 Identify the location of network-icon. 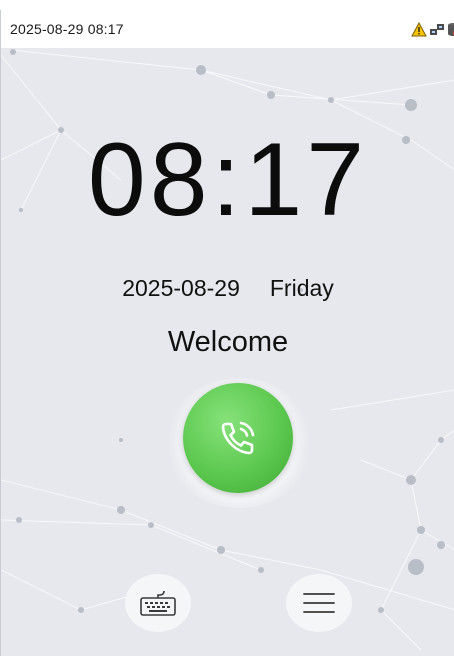
(437, 29).